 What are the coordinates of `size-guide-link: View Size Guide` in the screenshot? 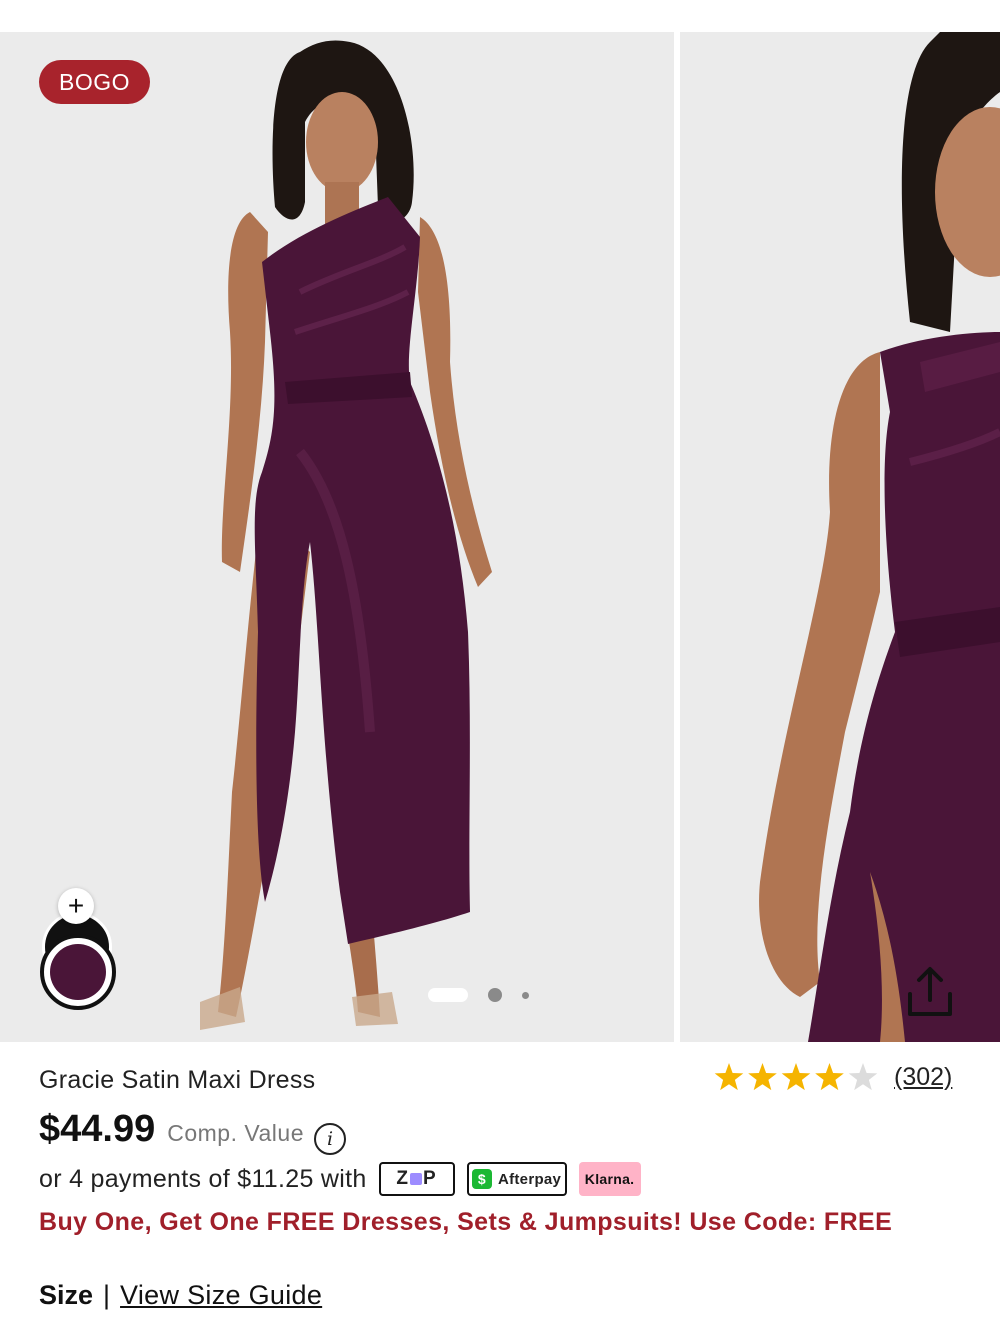 It's located at (221, 1295).